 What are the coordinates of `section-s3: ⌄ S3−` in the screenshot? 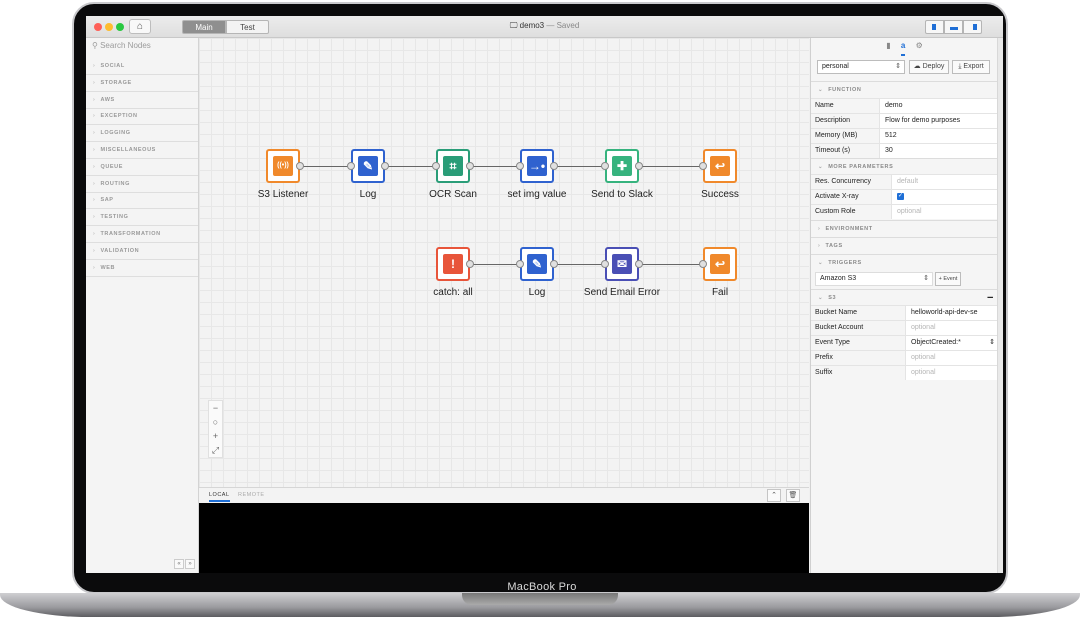 It's located at (904, 297).